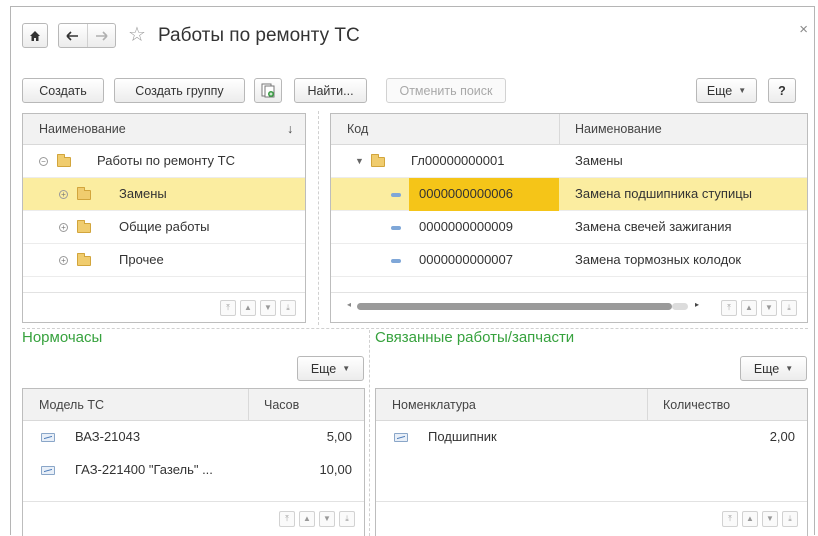  I want to click on qty-cell: 2,00, so click(782, 436).